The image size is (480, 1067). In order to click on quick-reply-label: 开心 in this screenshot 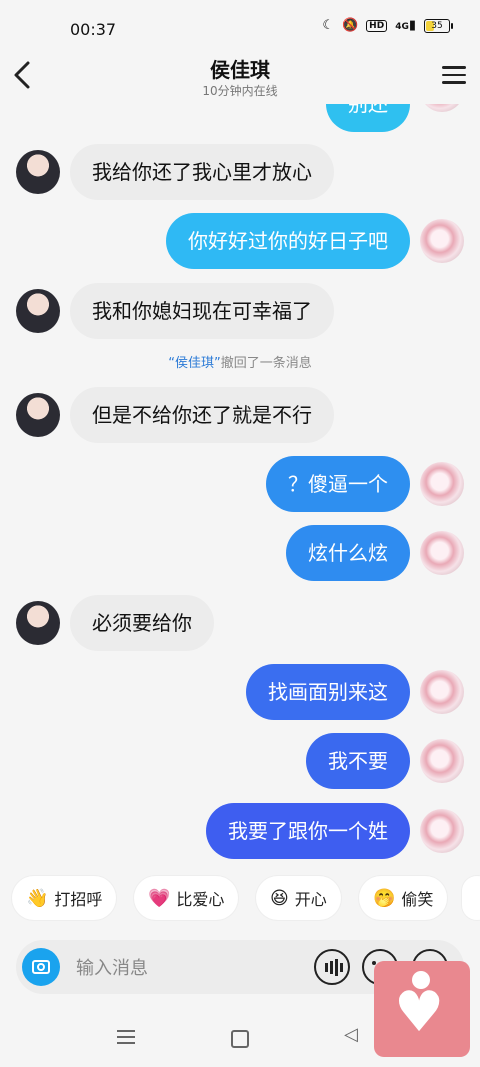, I will do `click(310, 899)`.